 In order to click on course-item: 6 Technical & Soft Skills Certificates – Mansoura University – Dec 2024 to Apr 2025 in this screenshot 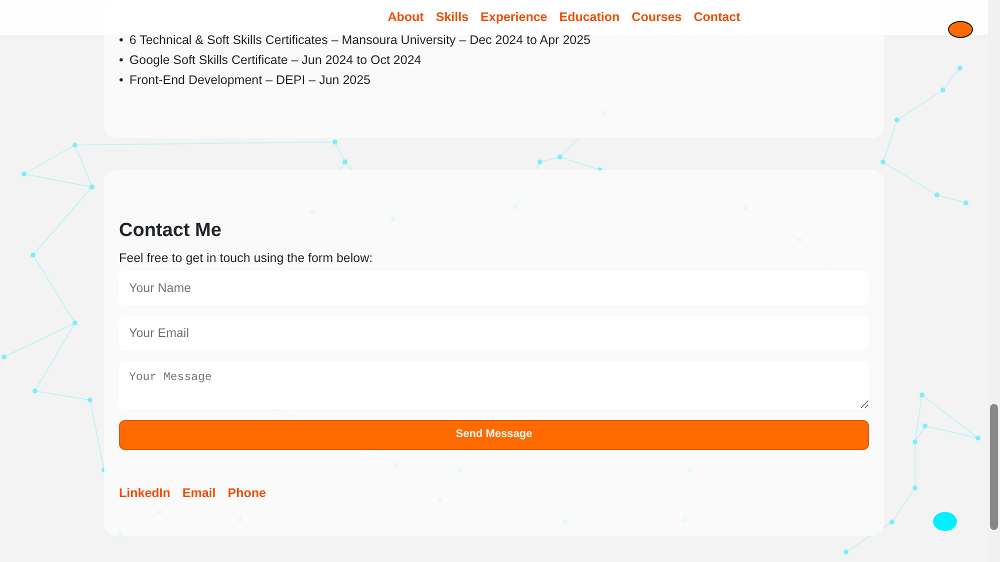, I will do `click(359, 40)`.